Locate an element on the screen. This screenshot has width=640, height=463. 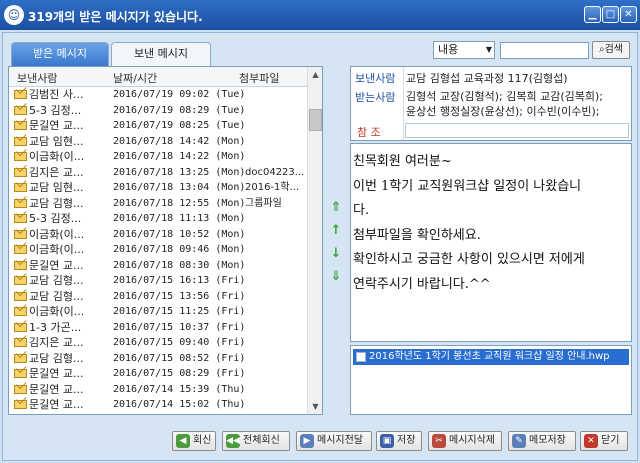
memo-save-button-label: 메모저장 is located at coordinates (547, 440).